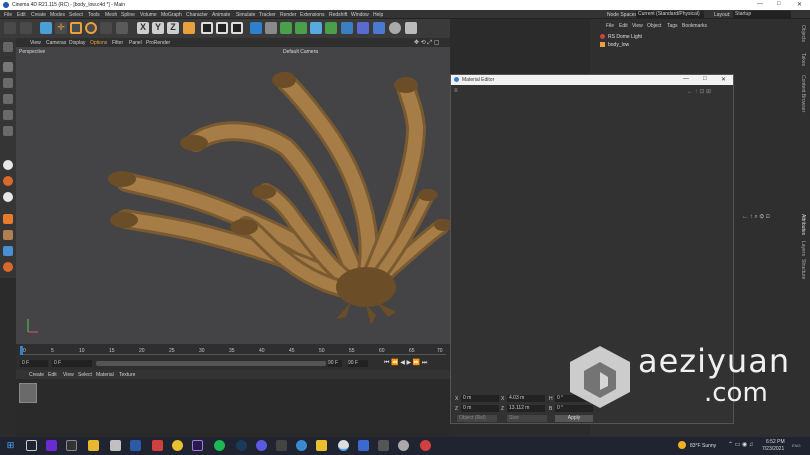 The image size is (810, 455). Describe the element at coordinates (8, 15) in the screenshot. I see `menu-file: File` at that location.